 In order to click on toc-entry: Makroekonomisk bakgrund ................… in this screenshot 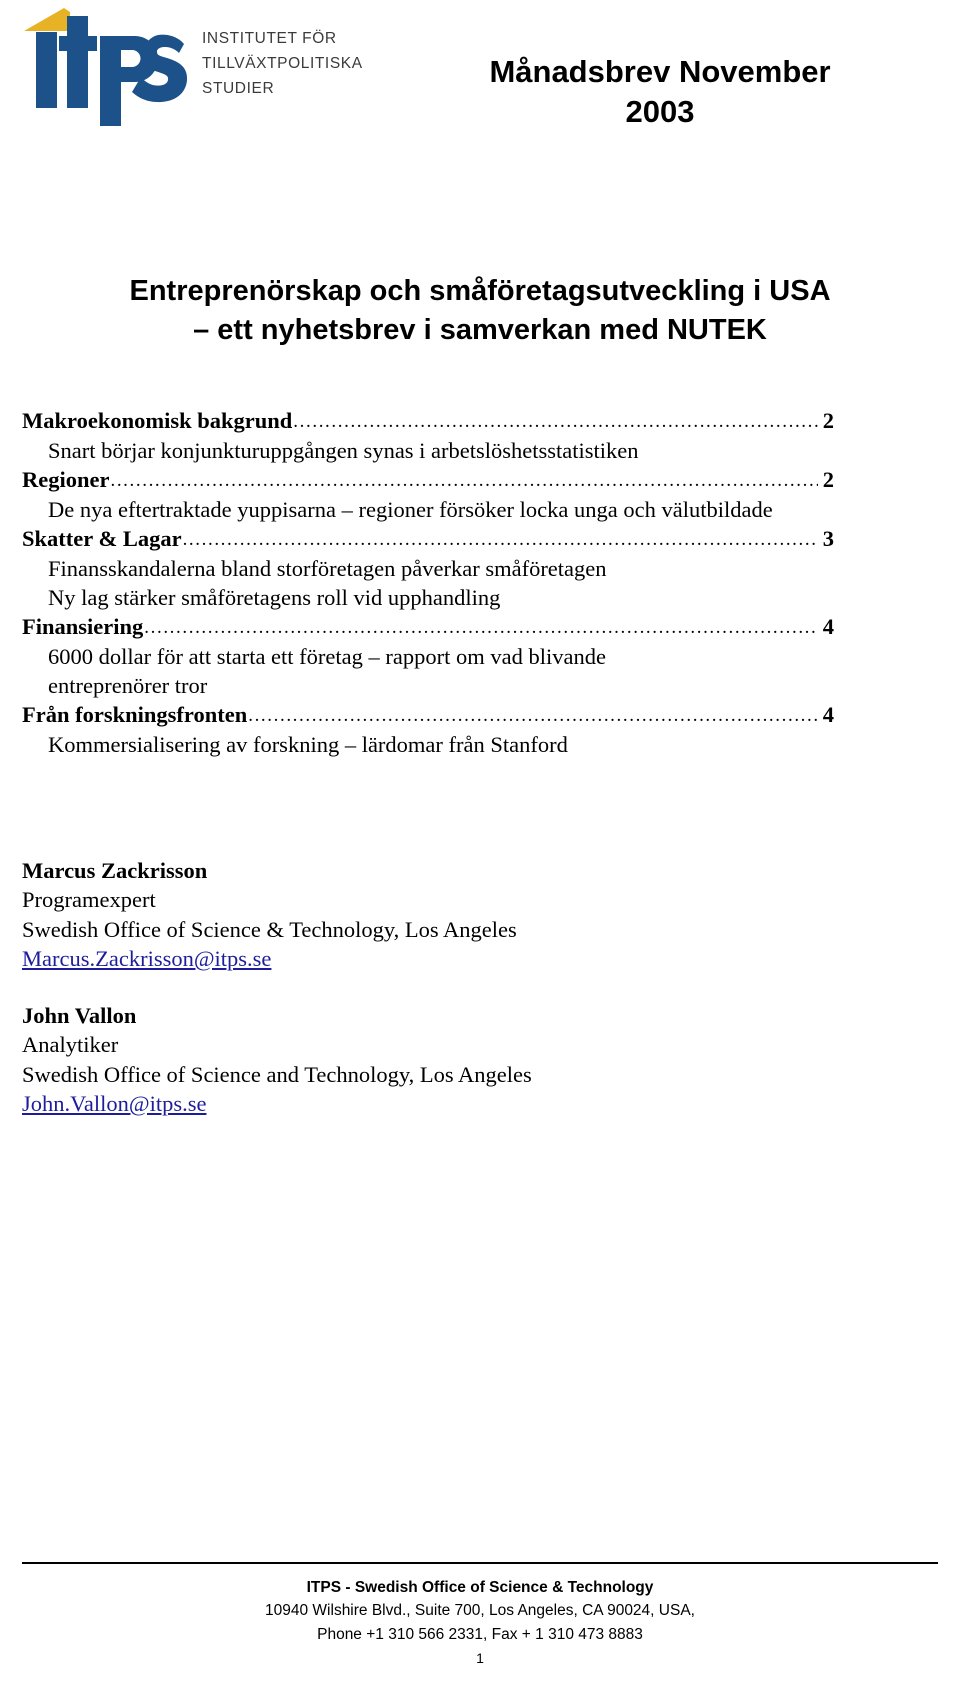, I will do `click(428, 421)`.